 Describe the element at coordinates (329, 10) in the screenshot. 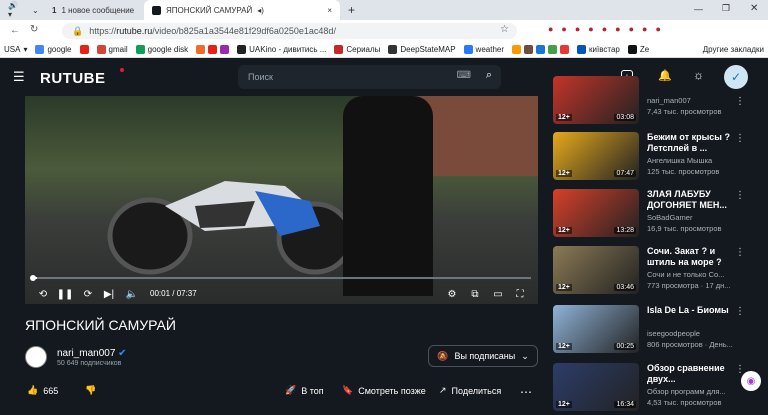

I see `tab-close-icon: ×` at that location.